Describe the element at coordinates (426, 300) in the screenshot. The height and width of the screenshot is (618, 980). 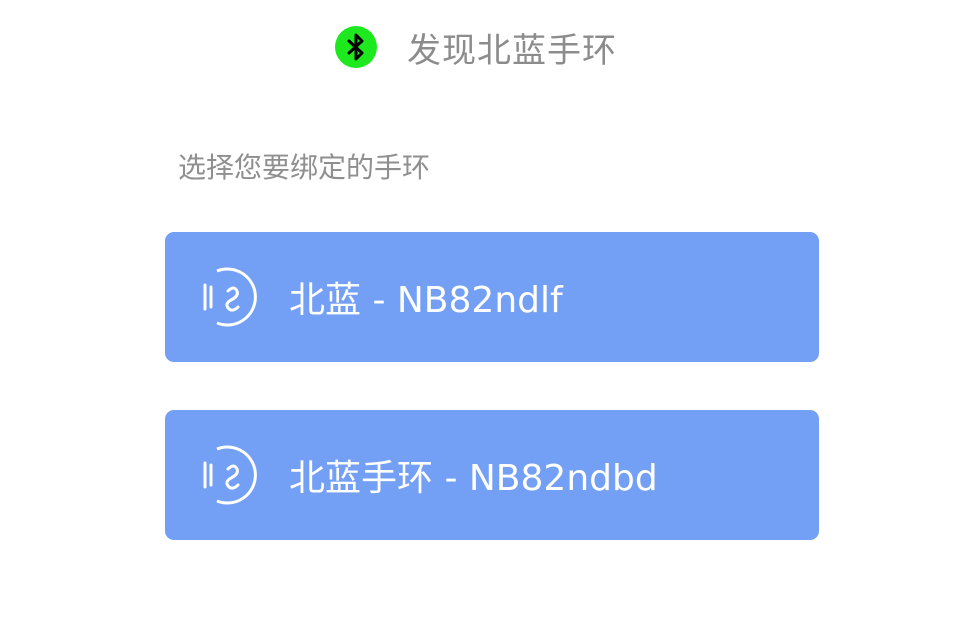
I see `device-name: 北蓝 - NB82ndlf` at that location.